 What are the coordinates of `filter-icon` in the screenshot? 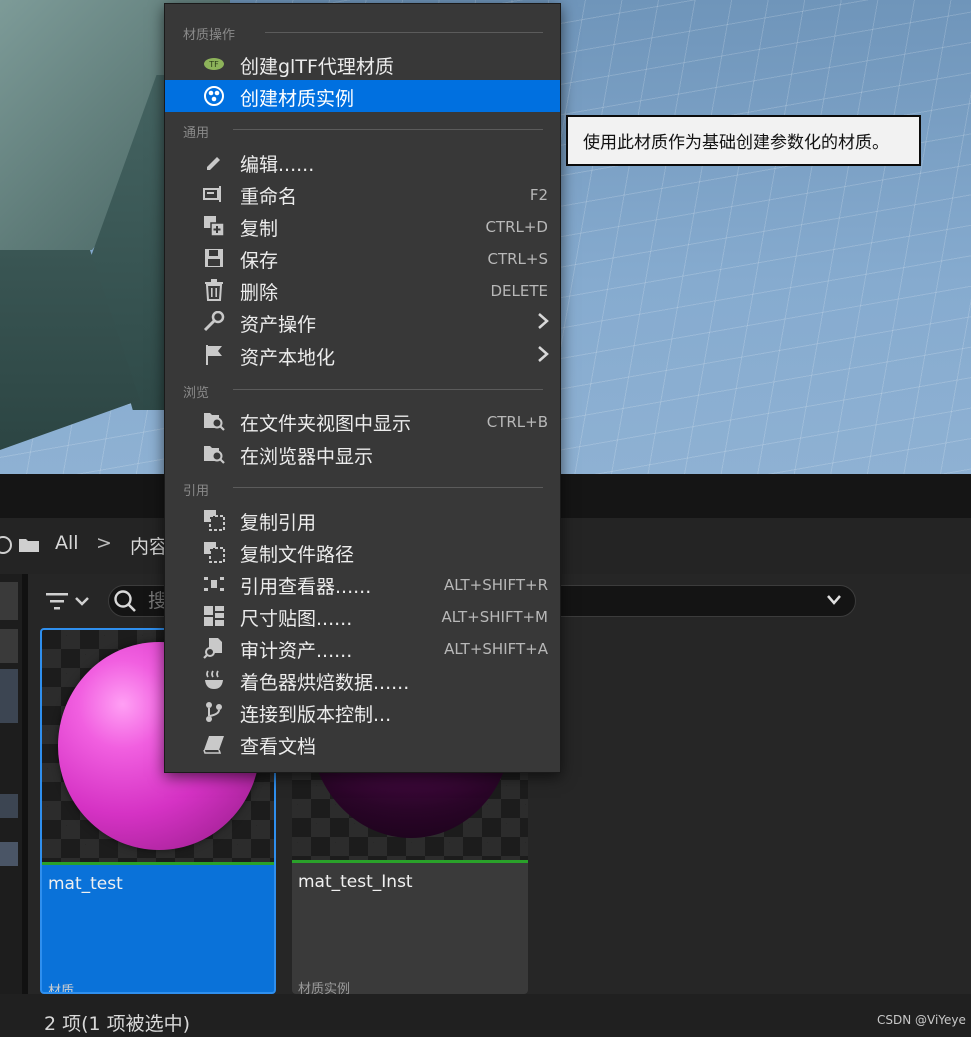 It's located at (68, 601).